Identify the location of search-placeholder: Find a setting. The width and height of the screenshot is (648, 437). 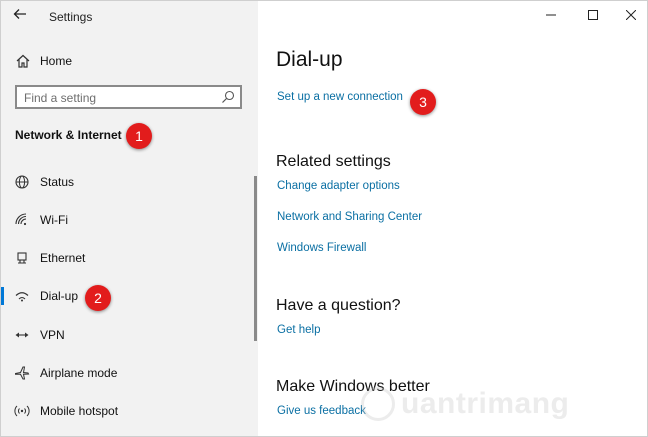
(60, 98).